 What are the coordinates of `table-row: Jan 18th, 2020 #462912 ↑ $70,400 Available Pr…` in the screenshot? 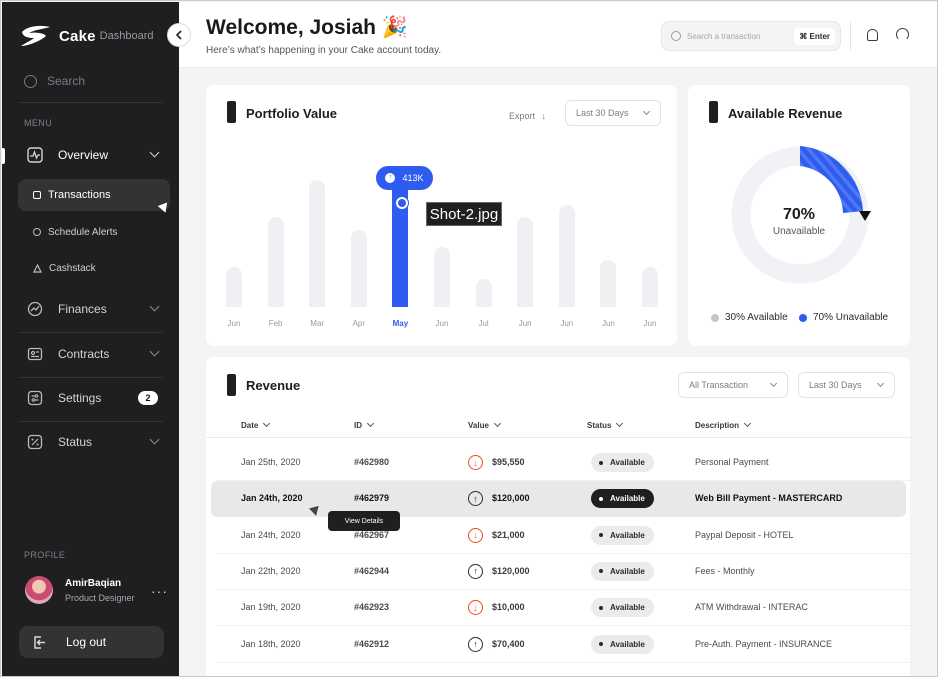 It's located at (559, 645).